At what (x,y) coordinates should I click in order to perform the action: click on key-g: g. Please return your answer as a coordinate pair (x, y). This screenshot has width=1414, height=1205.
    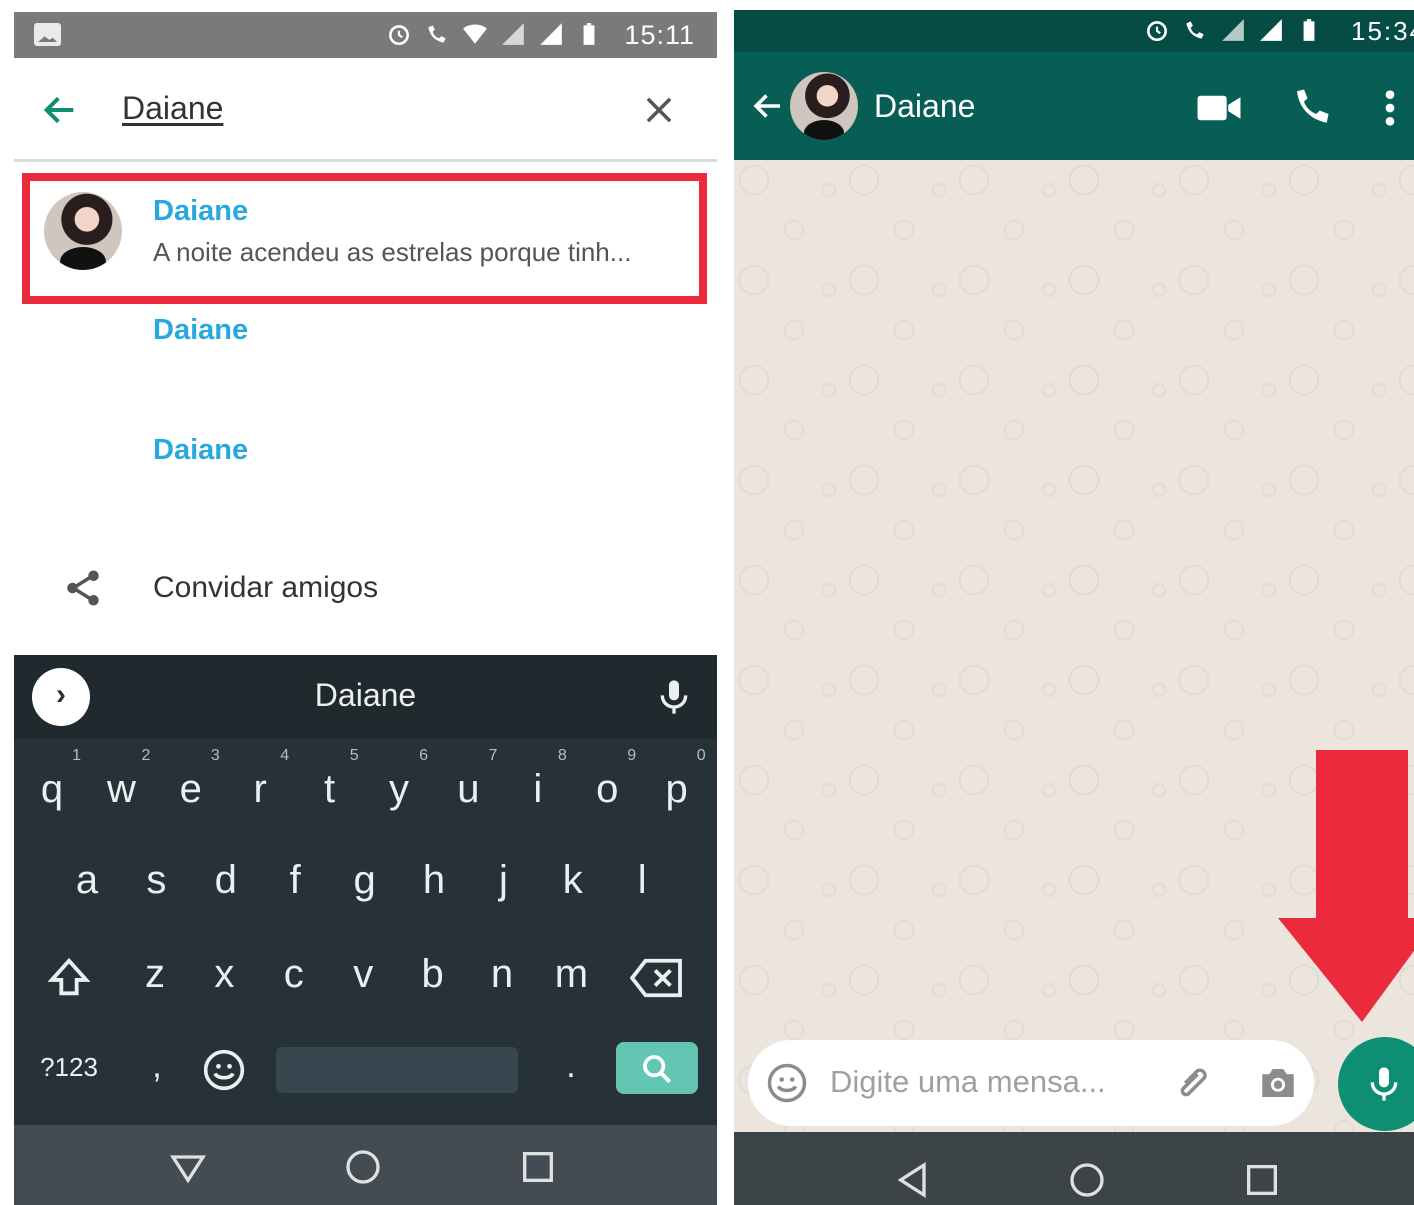
    Looking at the image, I should click on (365, 880).